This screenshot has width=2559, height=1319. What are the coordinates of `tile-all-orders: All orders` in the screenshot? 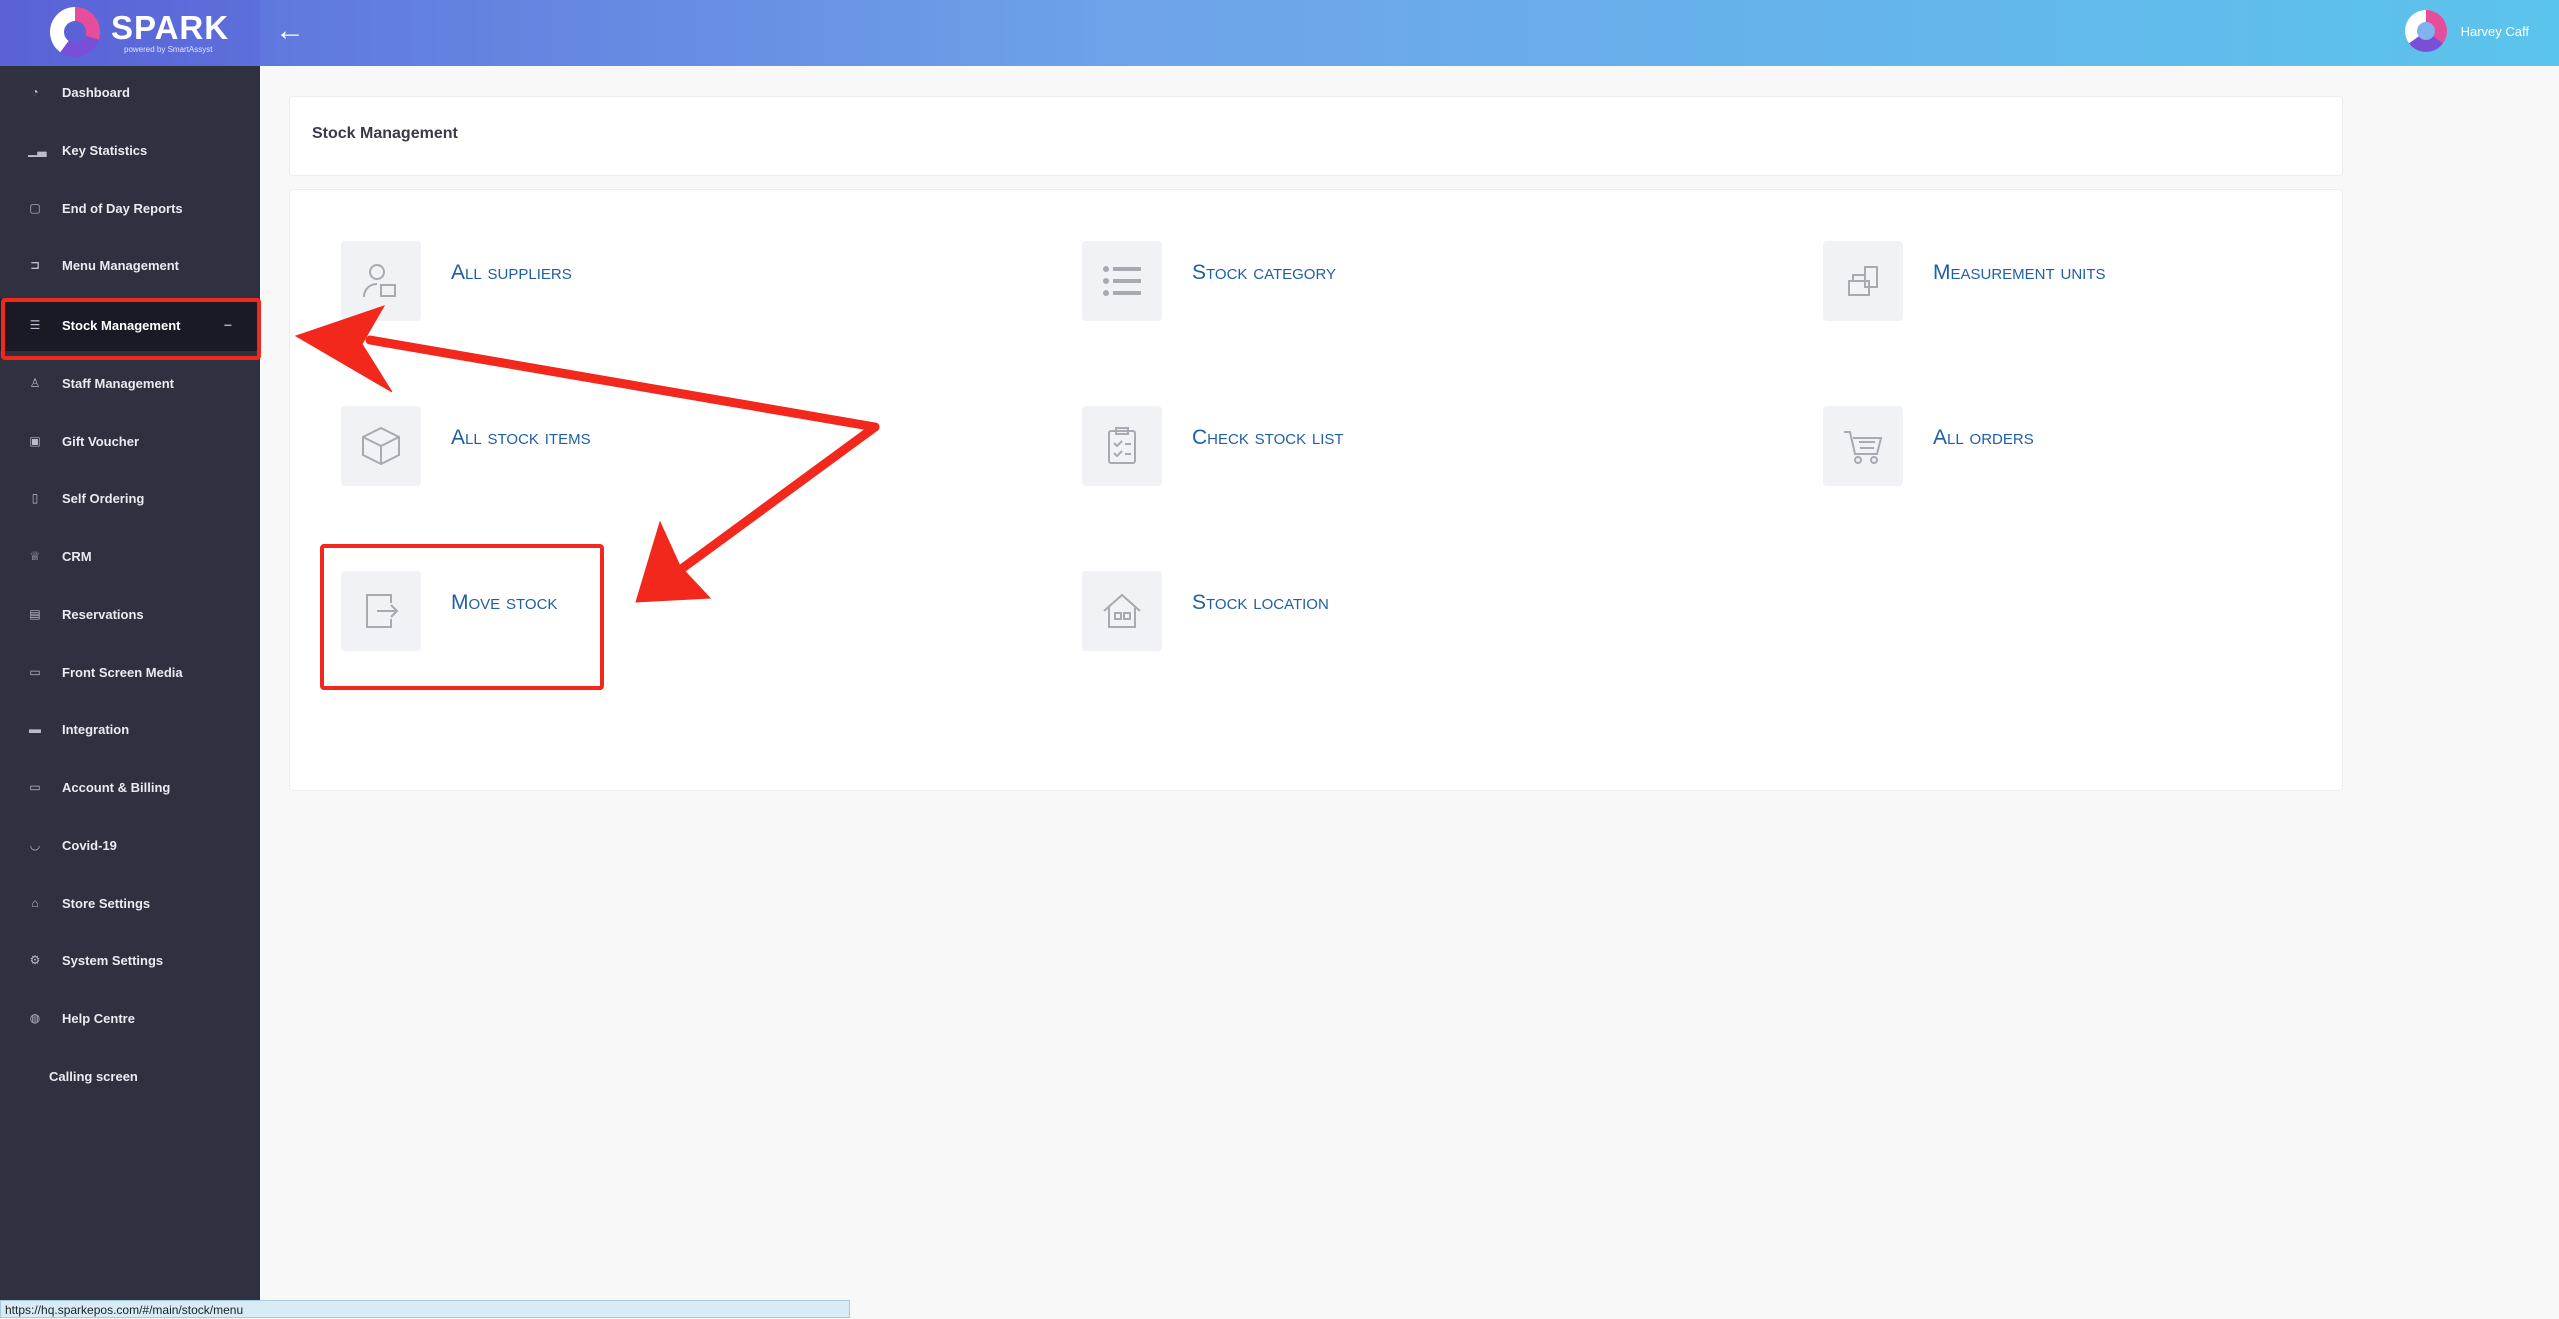 It's located at (1928, 446).